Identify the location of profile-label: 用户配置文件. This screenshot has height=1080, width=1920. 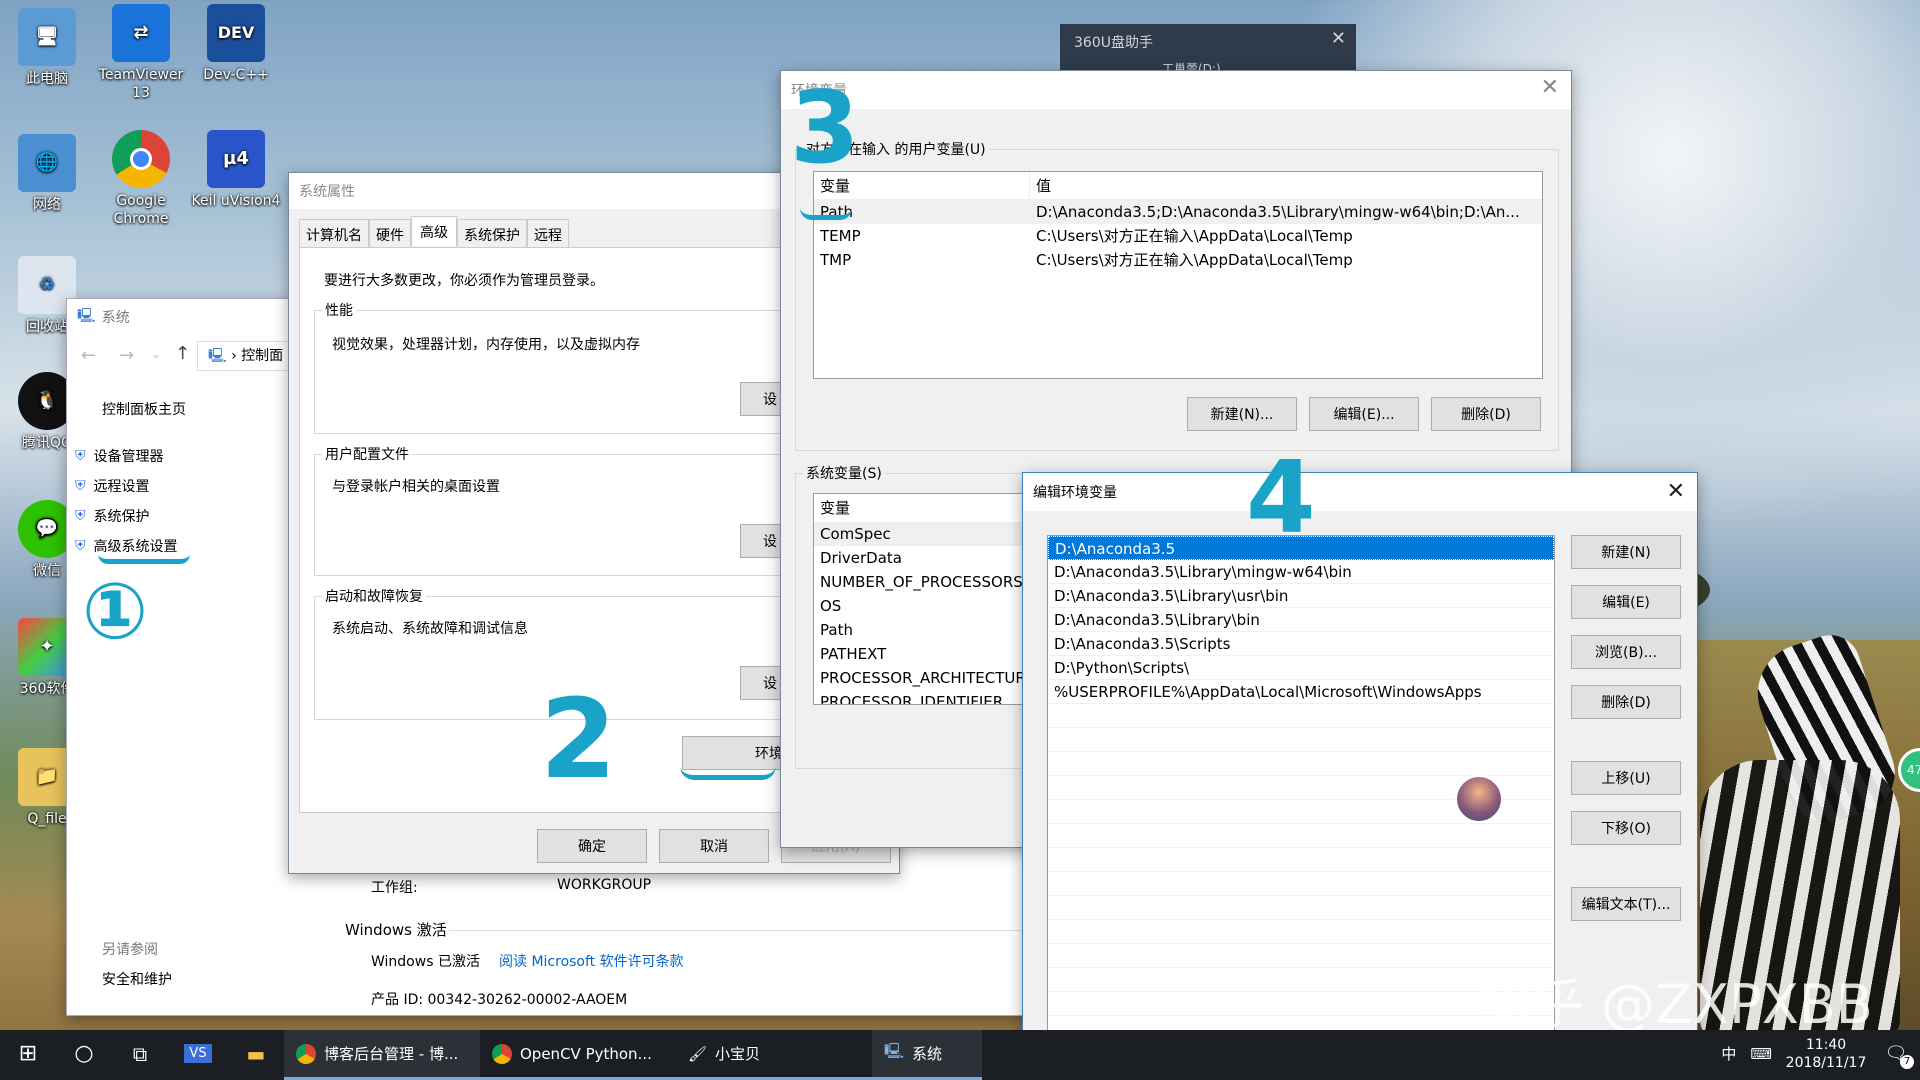
(367, 454).